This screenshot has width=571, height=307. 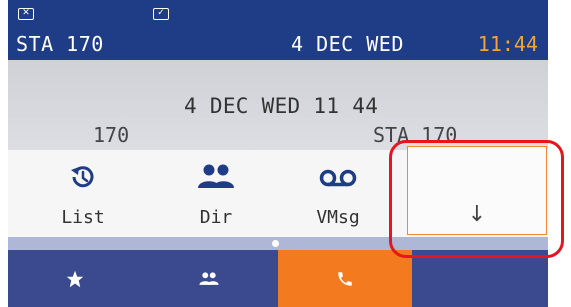 I want to click on favorites-button, so click(x=75, y=278).